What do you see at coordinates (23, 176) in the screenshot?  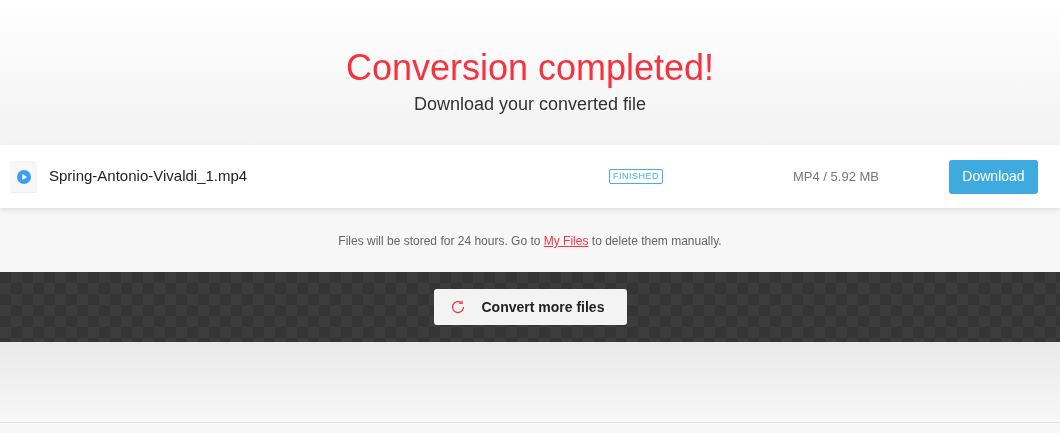 I see `play-icon` at bounding box center [23, 176].